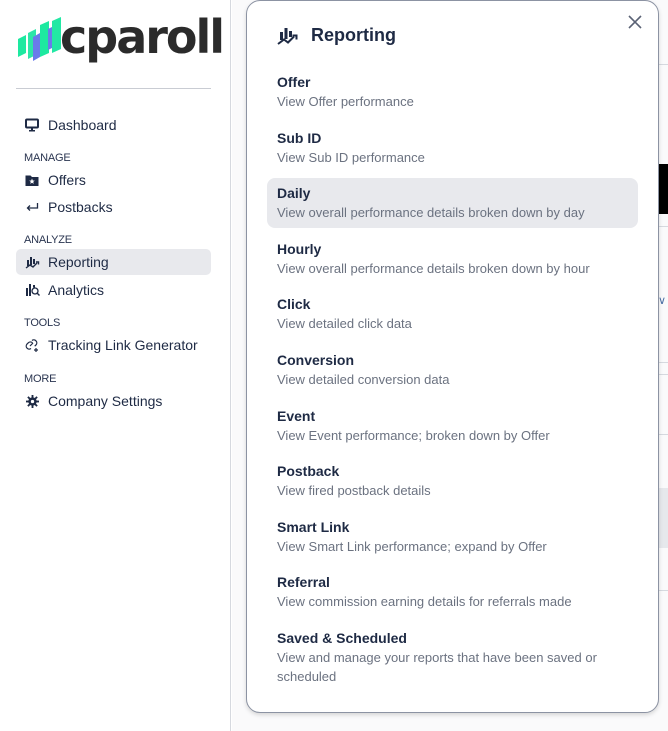 The height and width of the screenshot is (731, 668). Describe the element at coordinates (67, 180) in the screenshot. I see `sidebar-item-label: Offers` at that location.